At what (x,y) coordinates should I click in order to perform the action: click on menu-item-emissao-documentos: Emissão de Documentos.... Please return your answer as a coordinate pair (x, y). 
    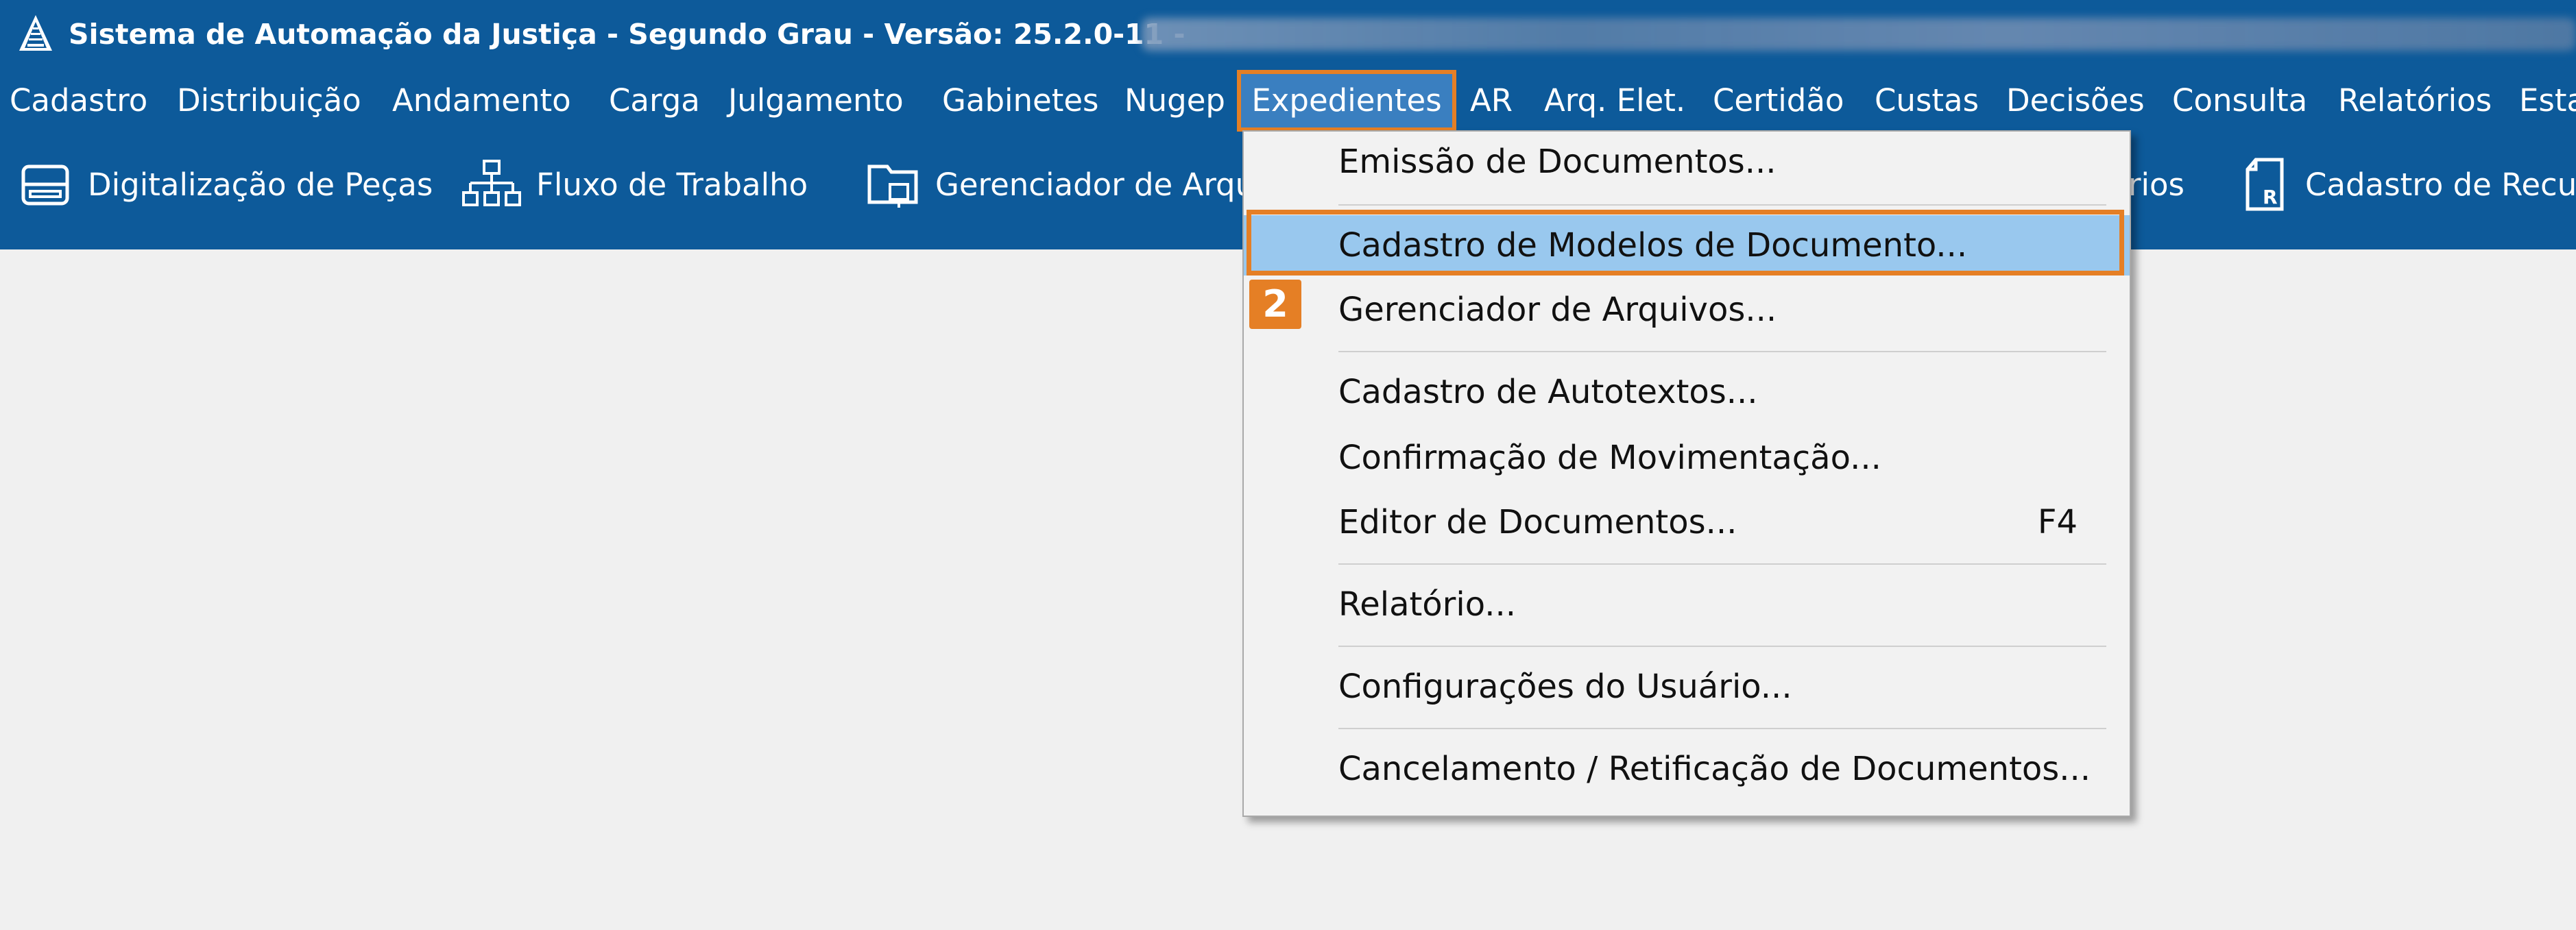
    Looking at the image, I should click on (1687, 162).